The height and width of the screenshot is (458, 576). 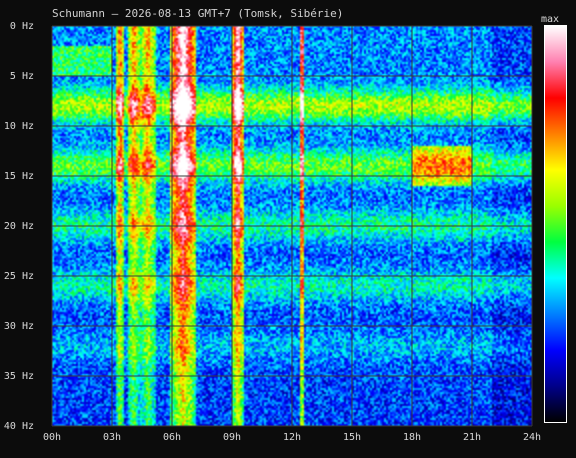 What do you see at coordinates (472, 437) in the screenshot?
I see `x-tick-label: 21h` at bounding box center [472, 437].